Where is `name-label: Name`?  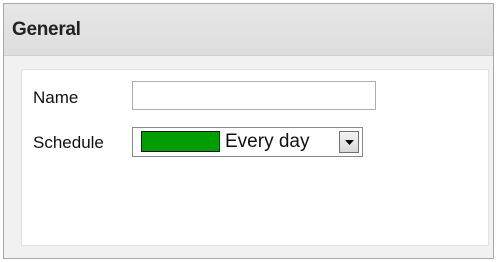 name-label: Name is located at coordinates (56, 97).